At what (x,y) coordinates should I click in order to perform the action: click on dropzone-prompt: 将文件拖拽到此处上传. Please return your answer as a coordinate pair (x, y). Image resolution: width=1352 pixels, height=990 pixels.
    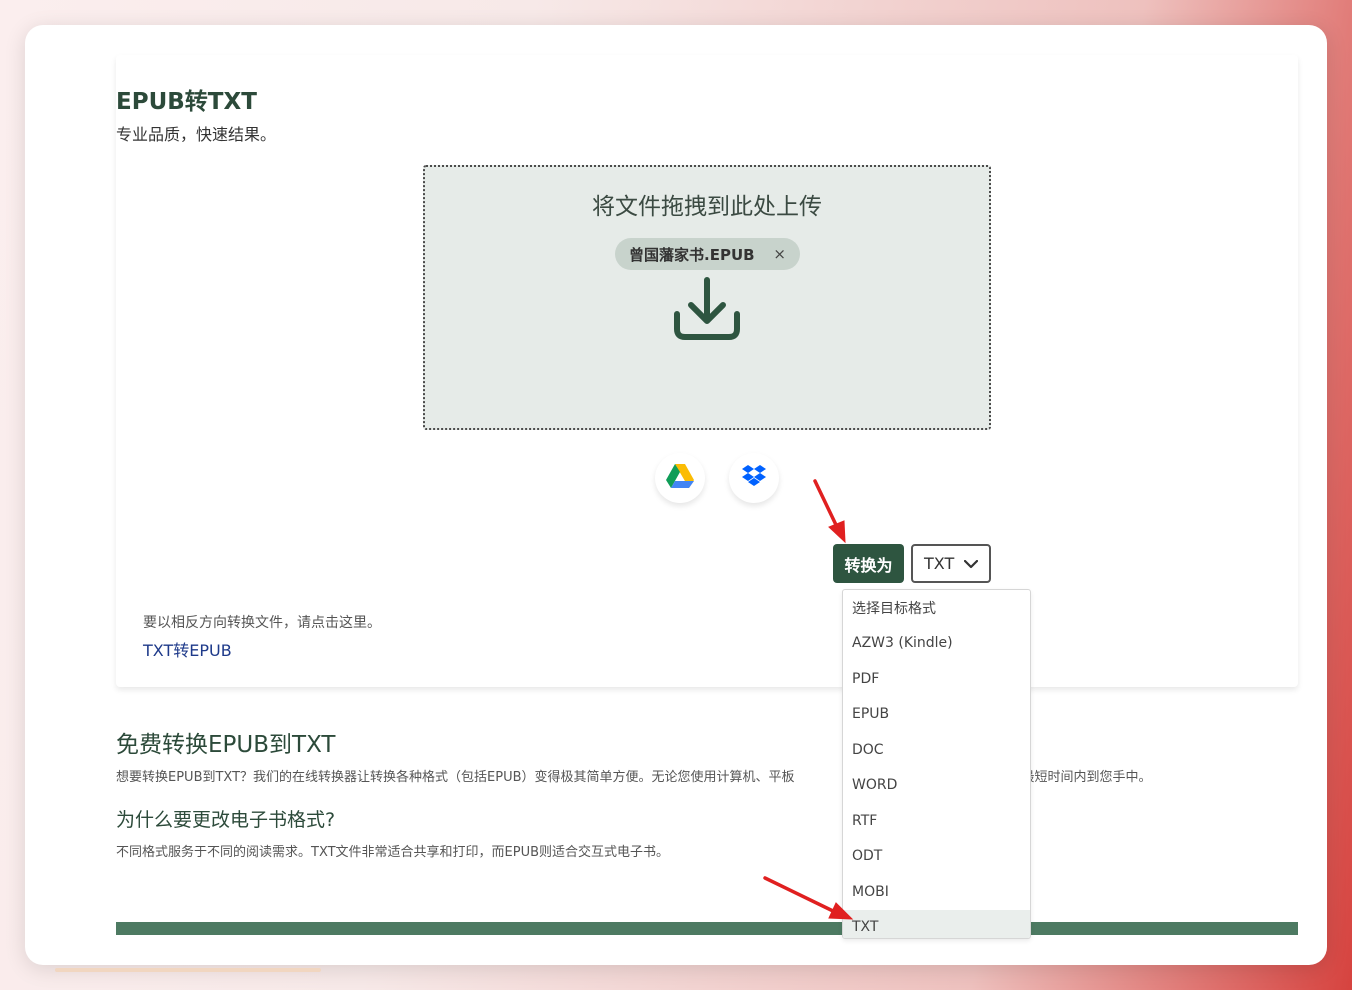
    Looking at the image, I should click on (707, 207).